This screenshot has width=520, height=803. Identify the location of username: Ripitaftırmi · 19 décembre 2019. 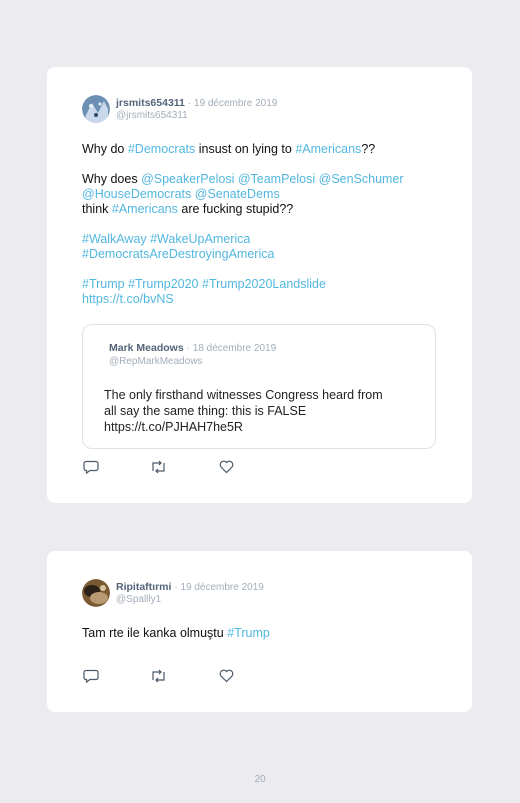
(190, 587).